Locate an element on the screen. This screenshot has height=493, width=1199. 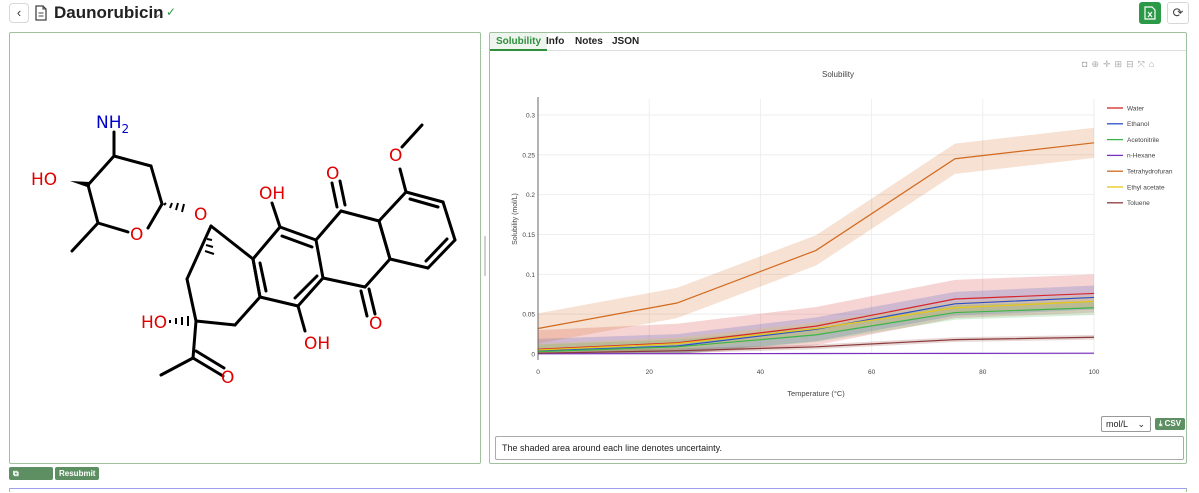
legend-label: Tetrahydrofuran is located at coordinates (1150, 172).